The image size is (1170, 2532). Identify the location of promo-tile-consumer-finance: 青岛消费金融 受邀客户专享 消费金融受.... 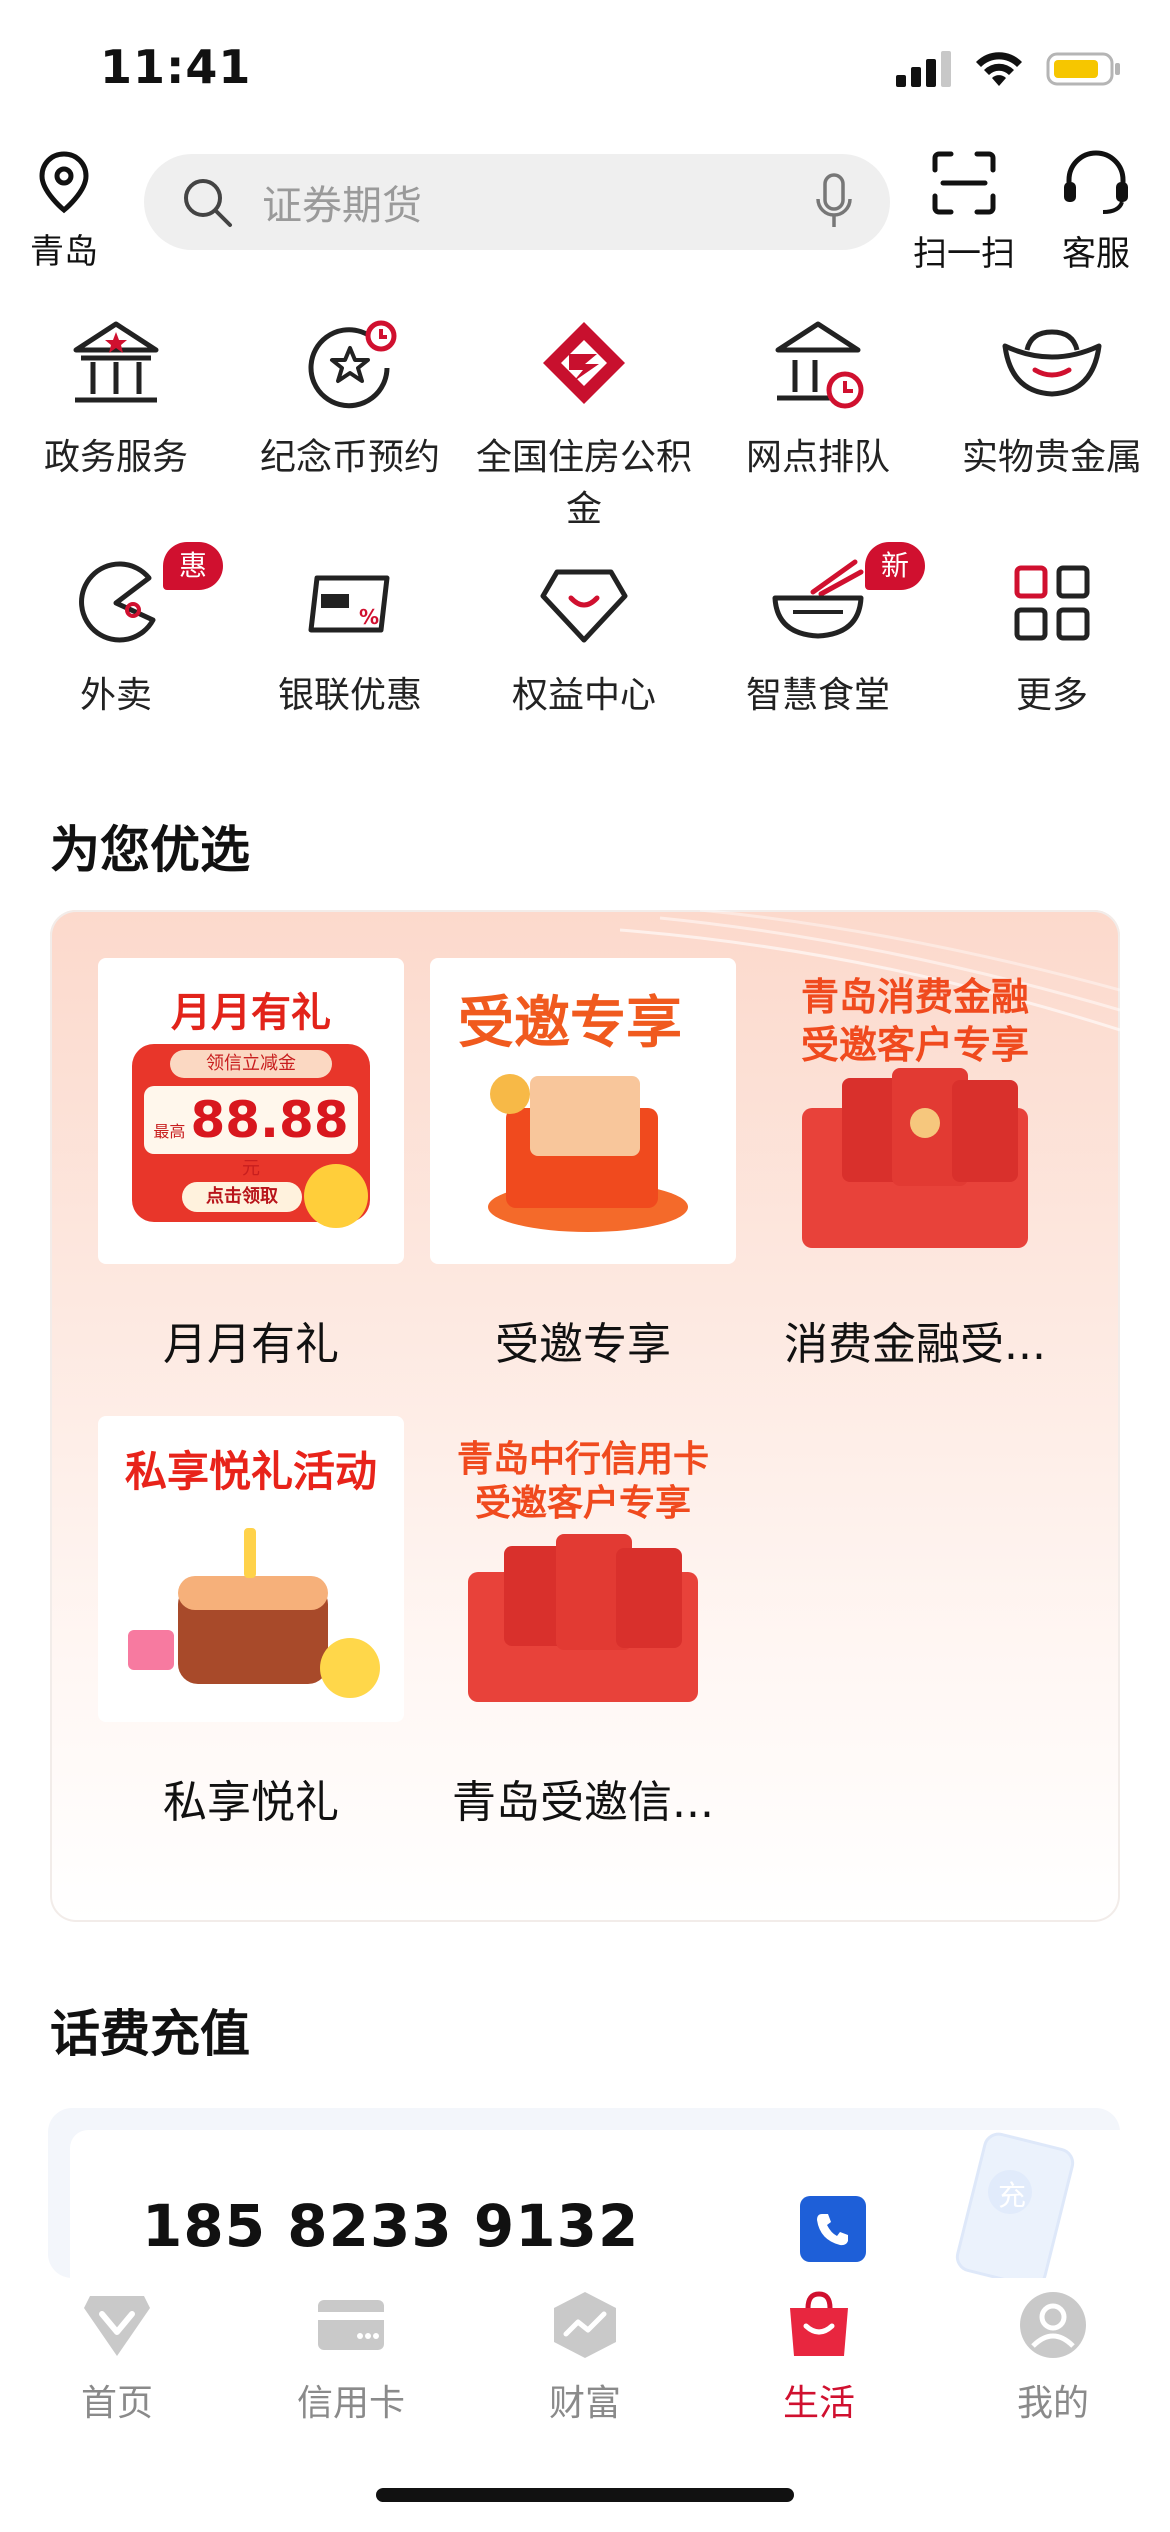
(915, 1165).